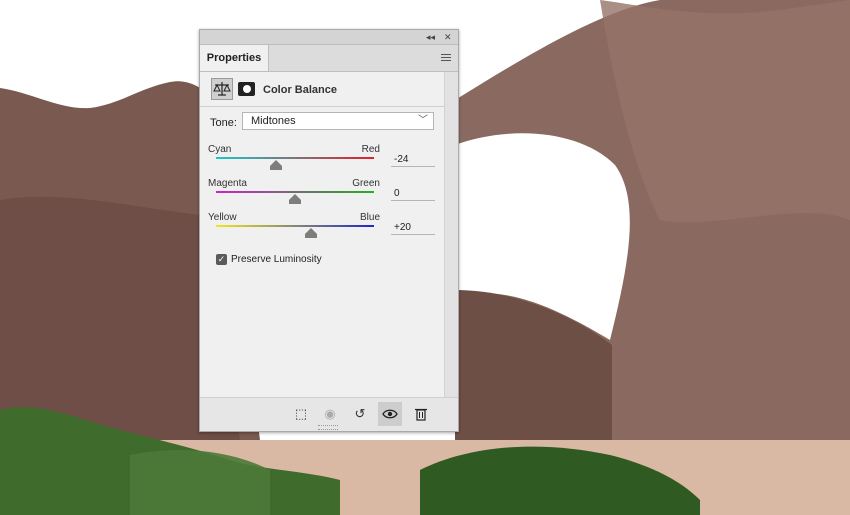 Image resolution: width=850 pixels, height=515 pixels. I want to click on slider-value-input: 0, so click(413, 194).